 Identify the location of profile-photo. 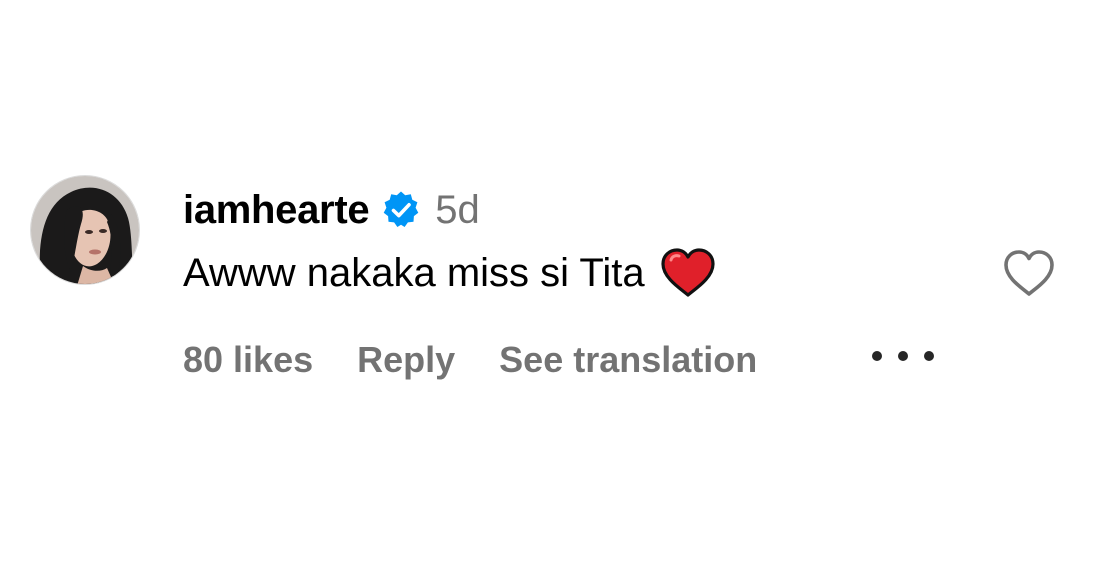
(85, 230).